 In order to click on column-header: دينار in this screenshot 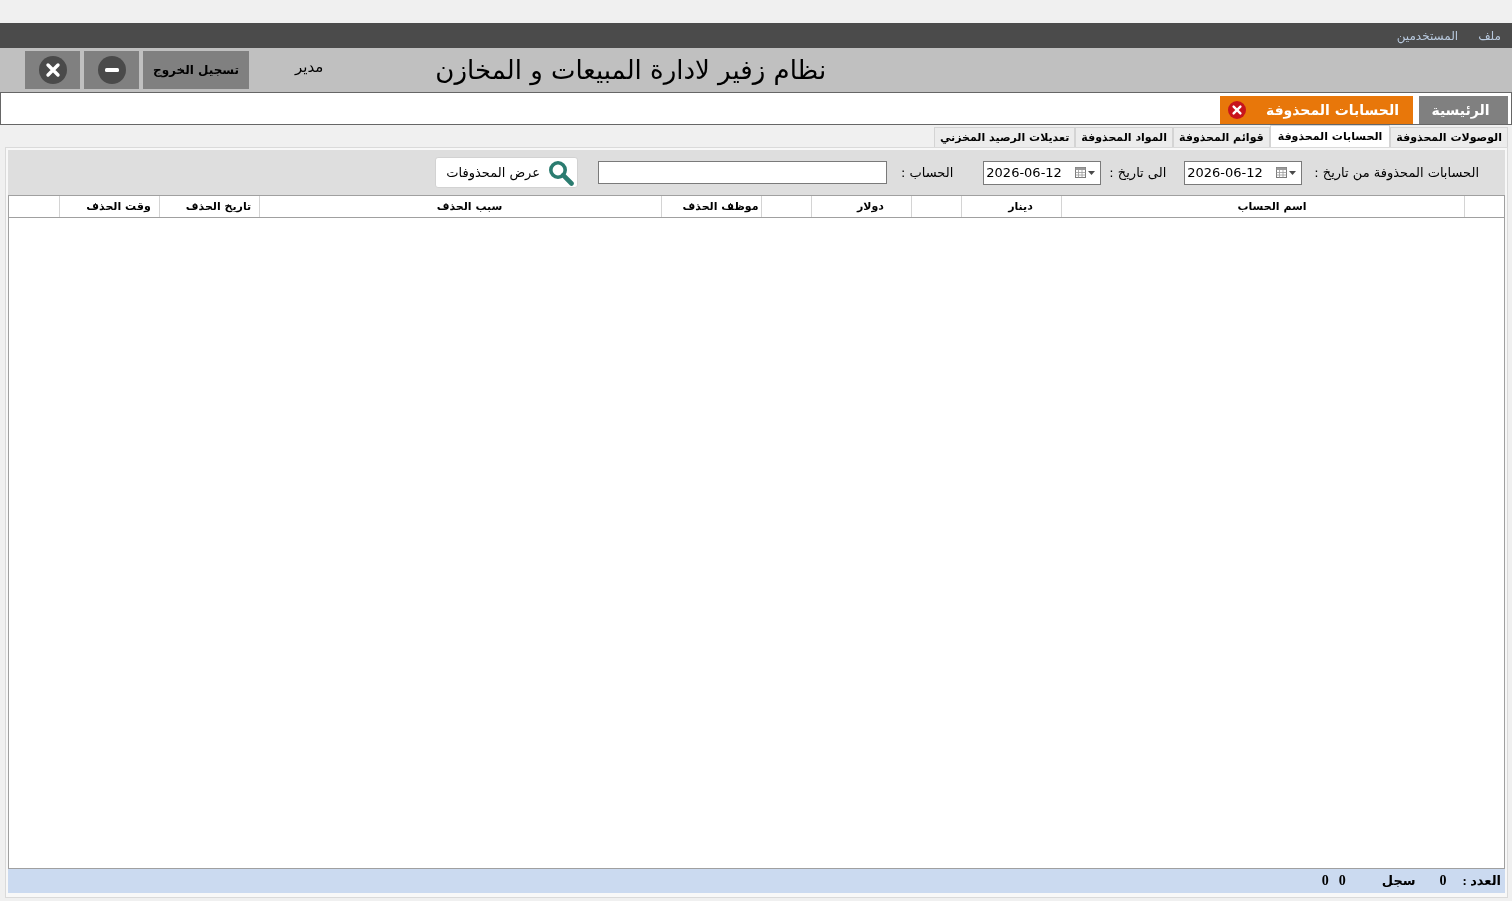, I will do `click(1011, 206)`.